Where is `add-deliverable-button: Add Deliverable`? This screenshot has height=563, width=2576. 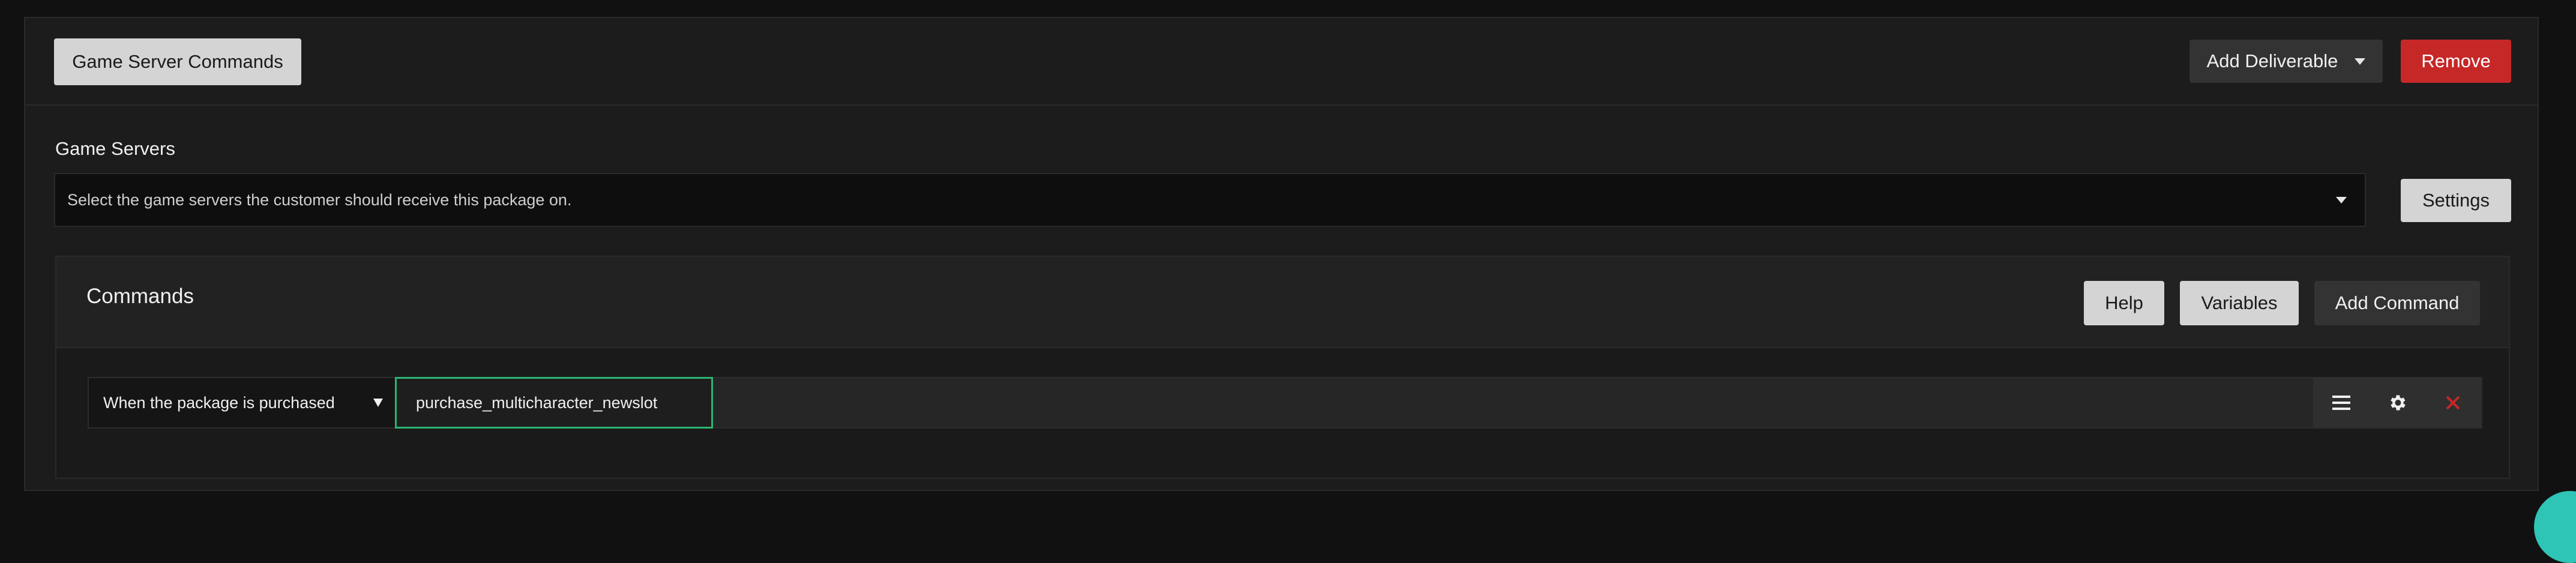 add-deliverable-button: Add Deliverable is located at coordinates (2286, 61).